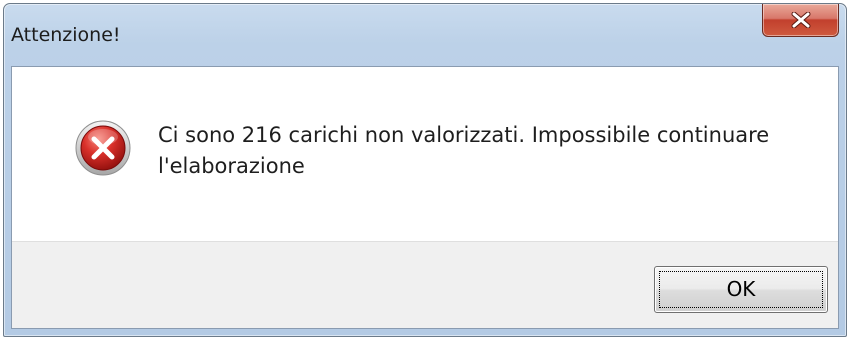 This screenshot has width=852, height=340. I want to click on close-x-icon, so click(801, 20).